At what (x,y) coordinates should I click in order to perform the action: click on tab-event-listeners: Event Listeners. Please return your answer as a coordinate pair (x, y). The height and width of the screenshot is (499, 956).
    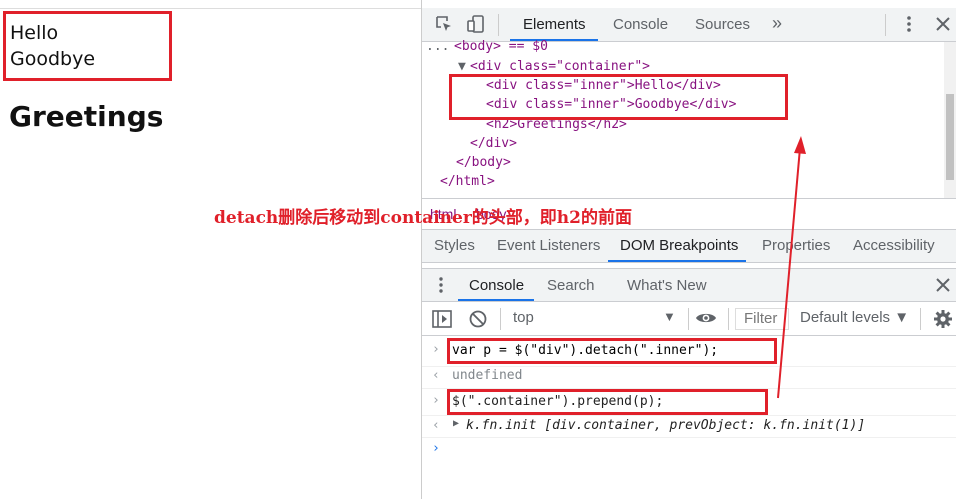
    Looking at the image, I should click on (548, 245).